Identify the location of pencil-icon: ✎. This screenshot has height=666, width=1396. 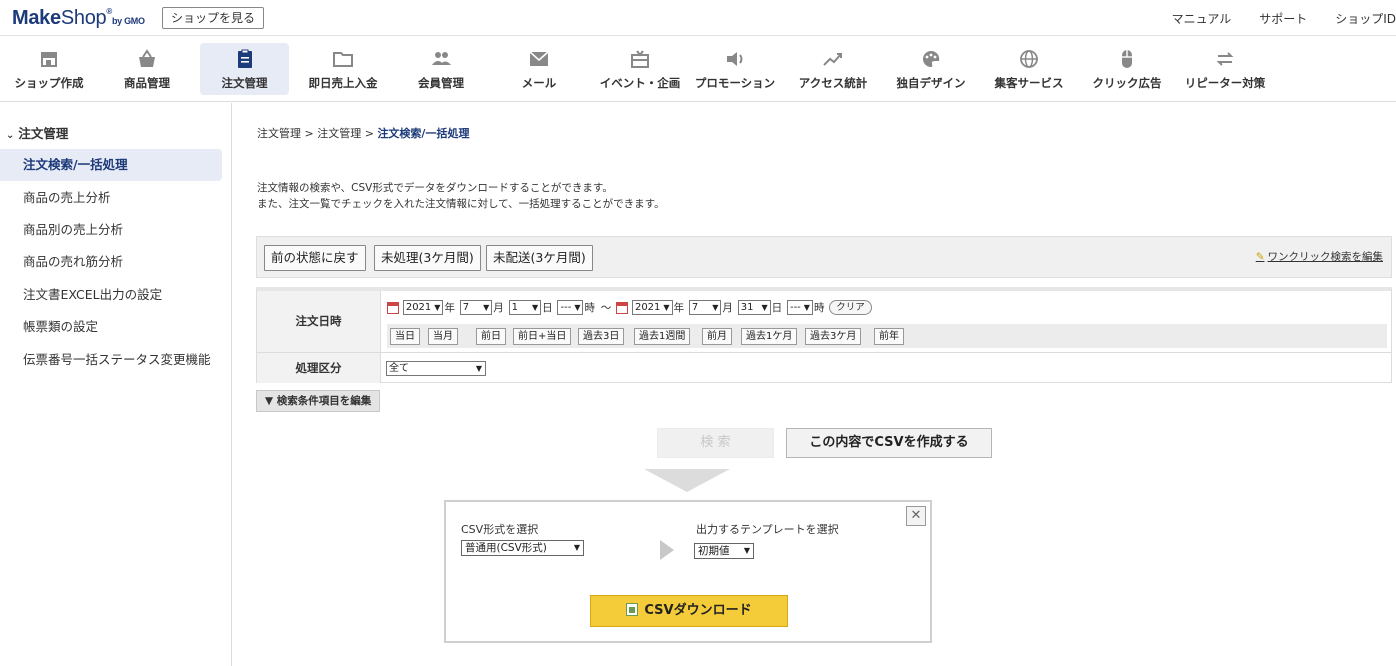
(1260, 257).